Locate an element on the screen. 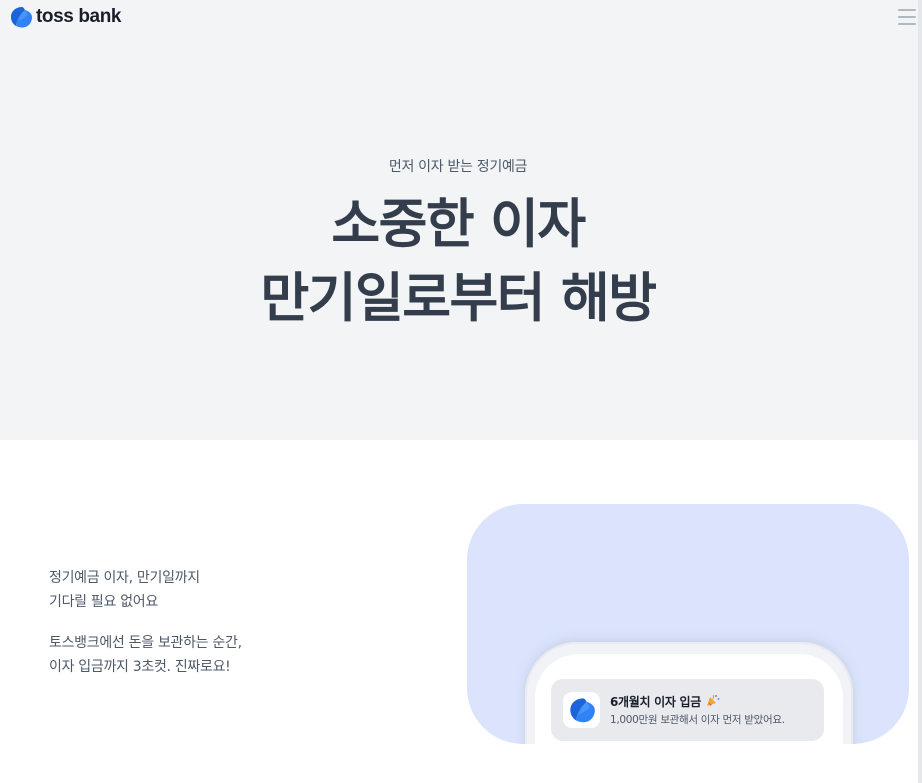  top-navigation-bar: toss bank is located at coordinates (461, 18).